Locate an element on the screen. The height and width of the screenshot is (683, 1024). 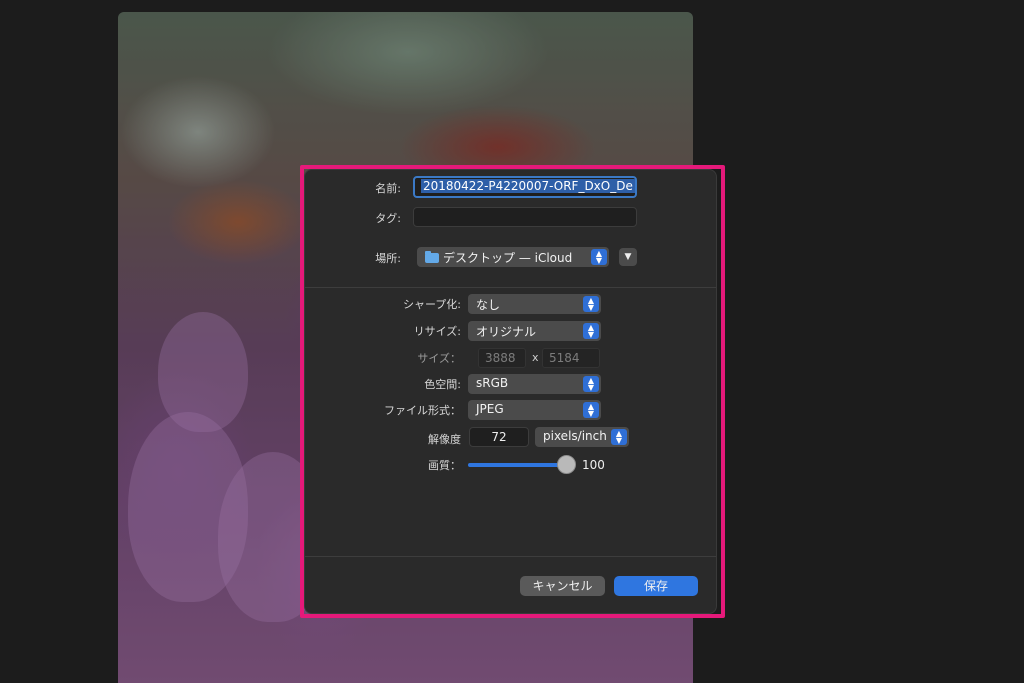
colorspace-select: sRGB ▲ ▼ is located at coordinates (534, 384).